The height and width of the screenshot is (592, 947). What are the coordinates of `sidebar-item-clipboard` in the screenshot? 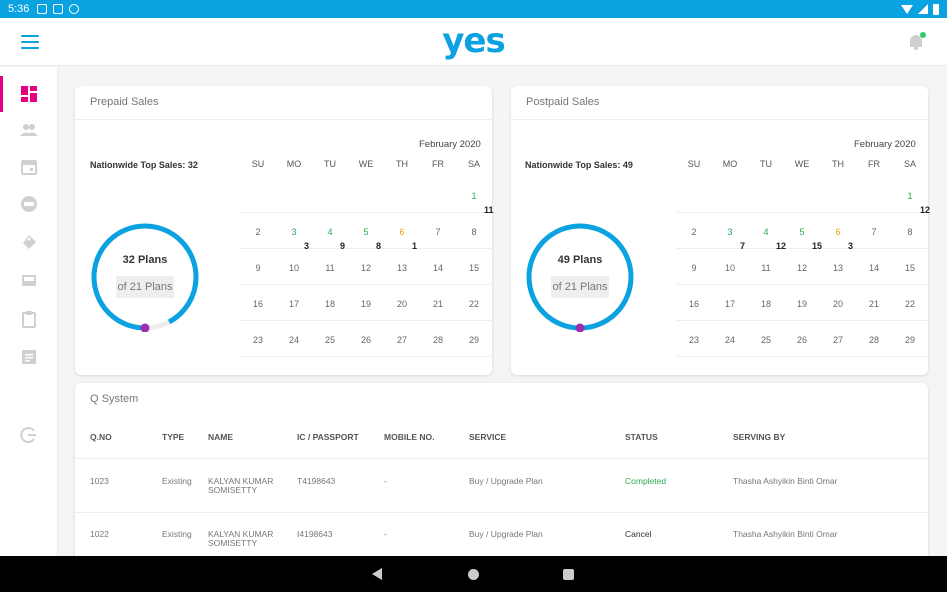 It's located at (29, 319).